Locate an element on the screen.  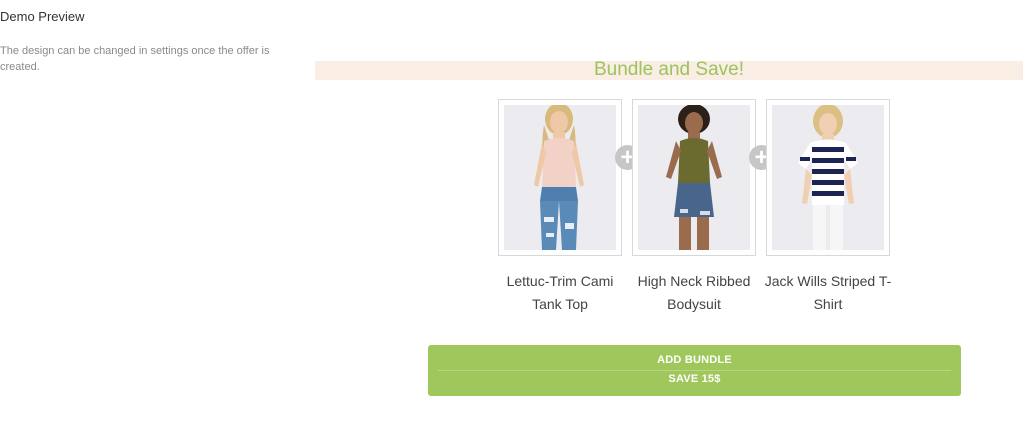
product-name: Jack Wills Striped T-Shirt is located at coordinates (828, 293).